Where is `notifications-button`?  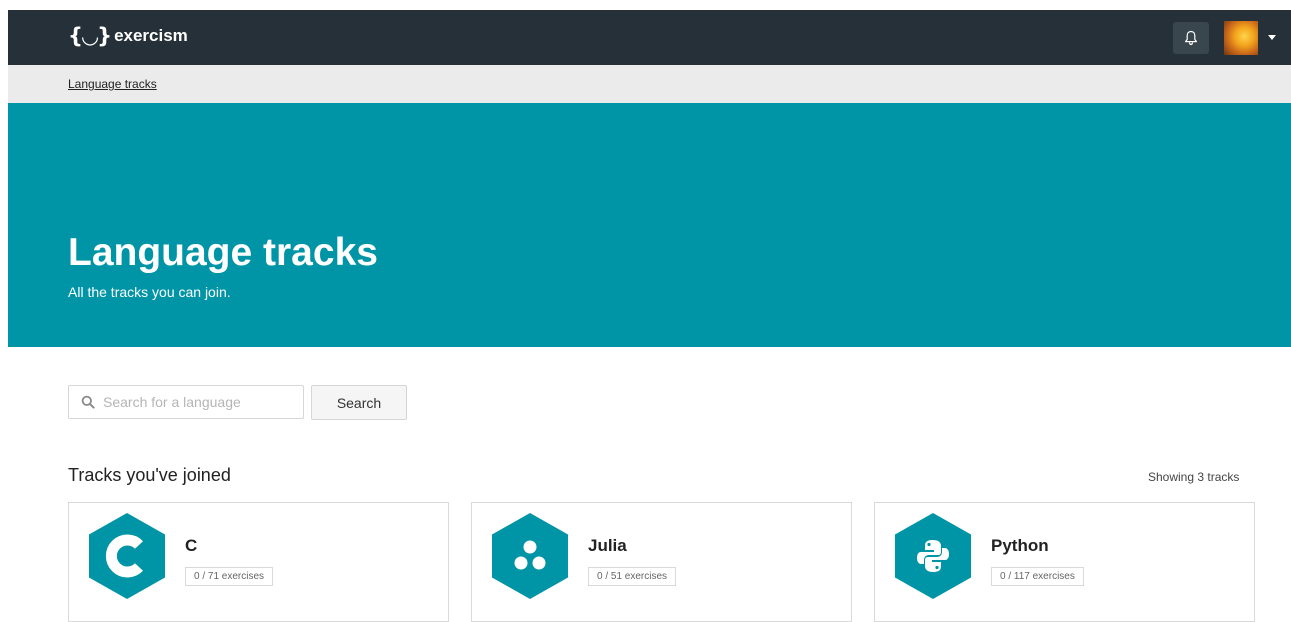
notifications-button is located at coordinates (1191, 38).